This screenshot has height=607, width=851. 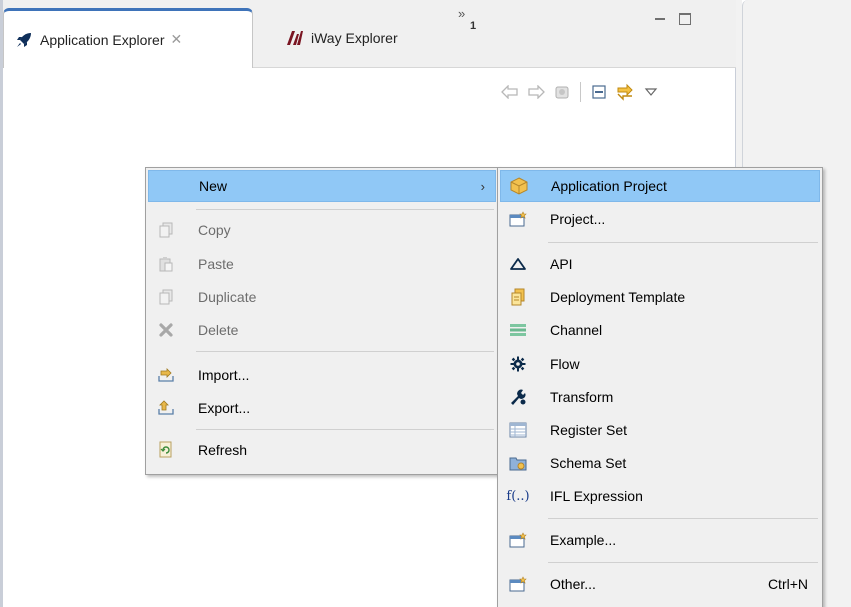 I want to click on view-toolbar, so click(x=580, y=92).